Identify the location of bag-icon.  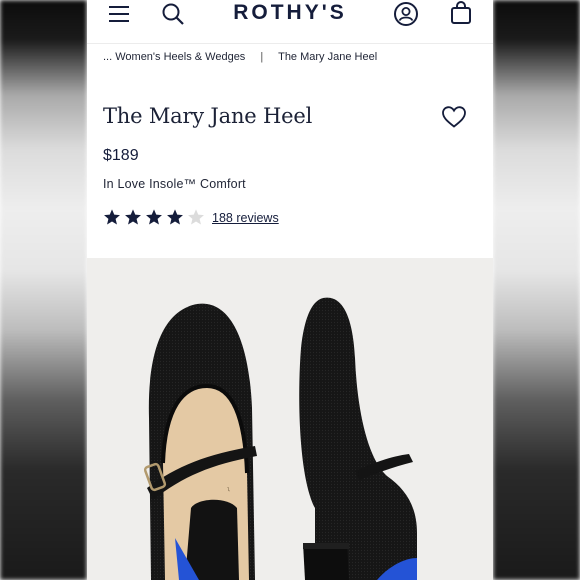
(463, 14).